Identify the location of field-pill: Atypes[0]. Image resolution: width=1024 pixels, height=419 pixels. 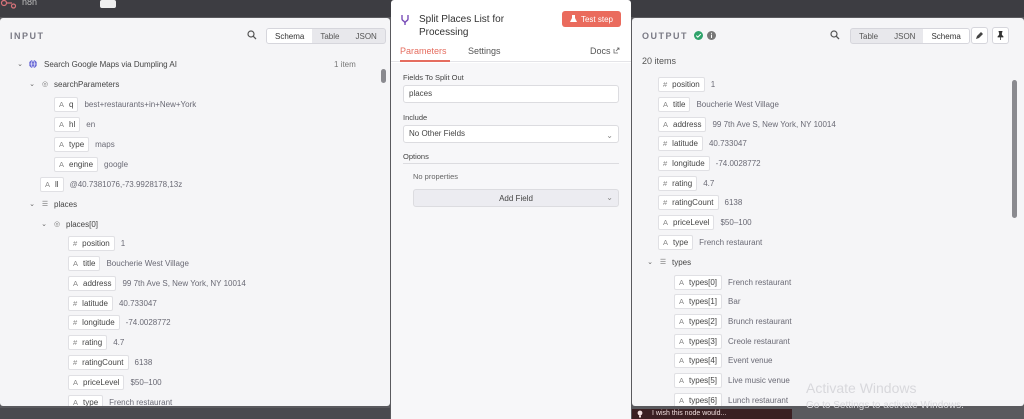
(698, 282).